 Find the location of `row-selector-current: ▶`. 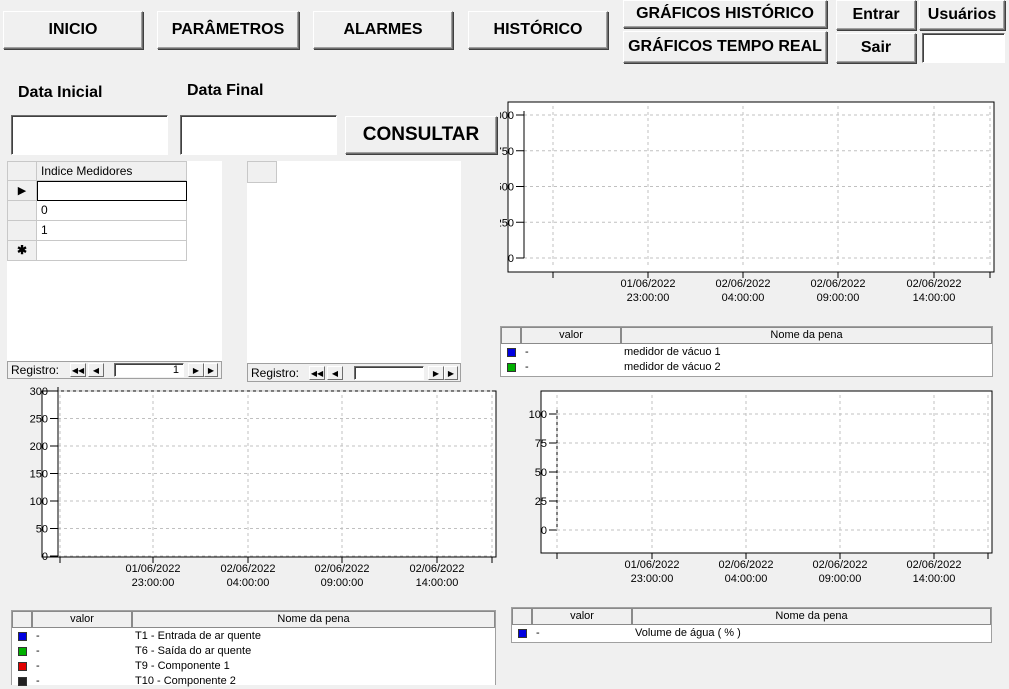

row-selector-current: ▶ is located at coordinates (22, 191).